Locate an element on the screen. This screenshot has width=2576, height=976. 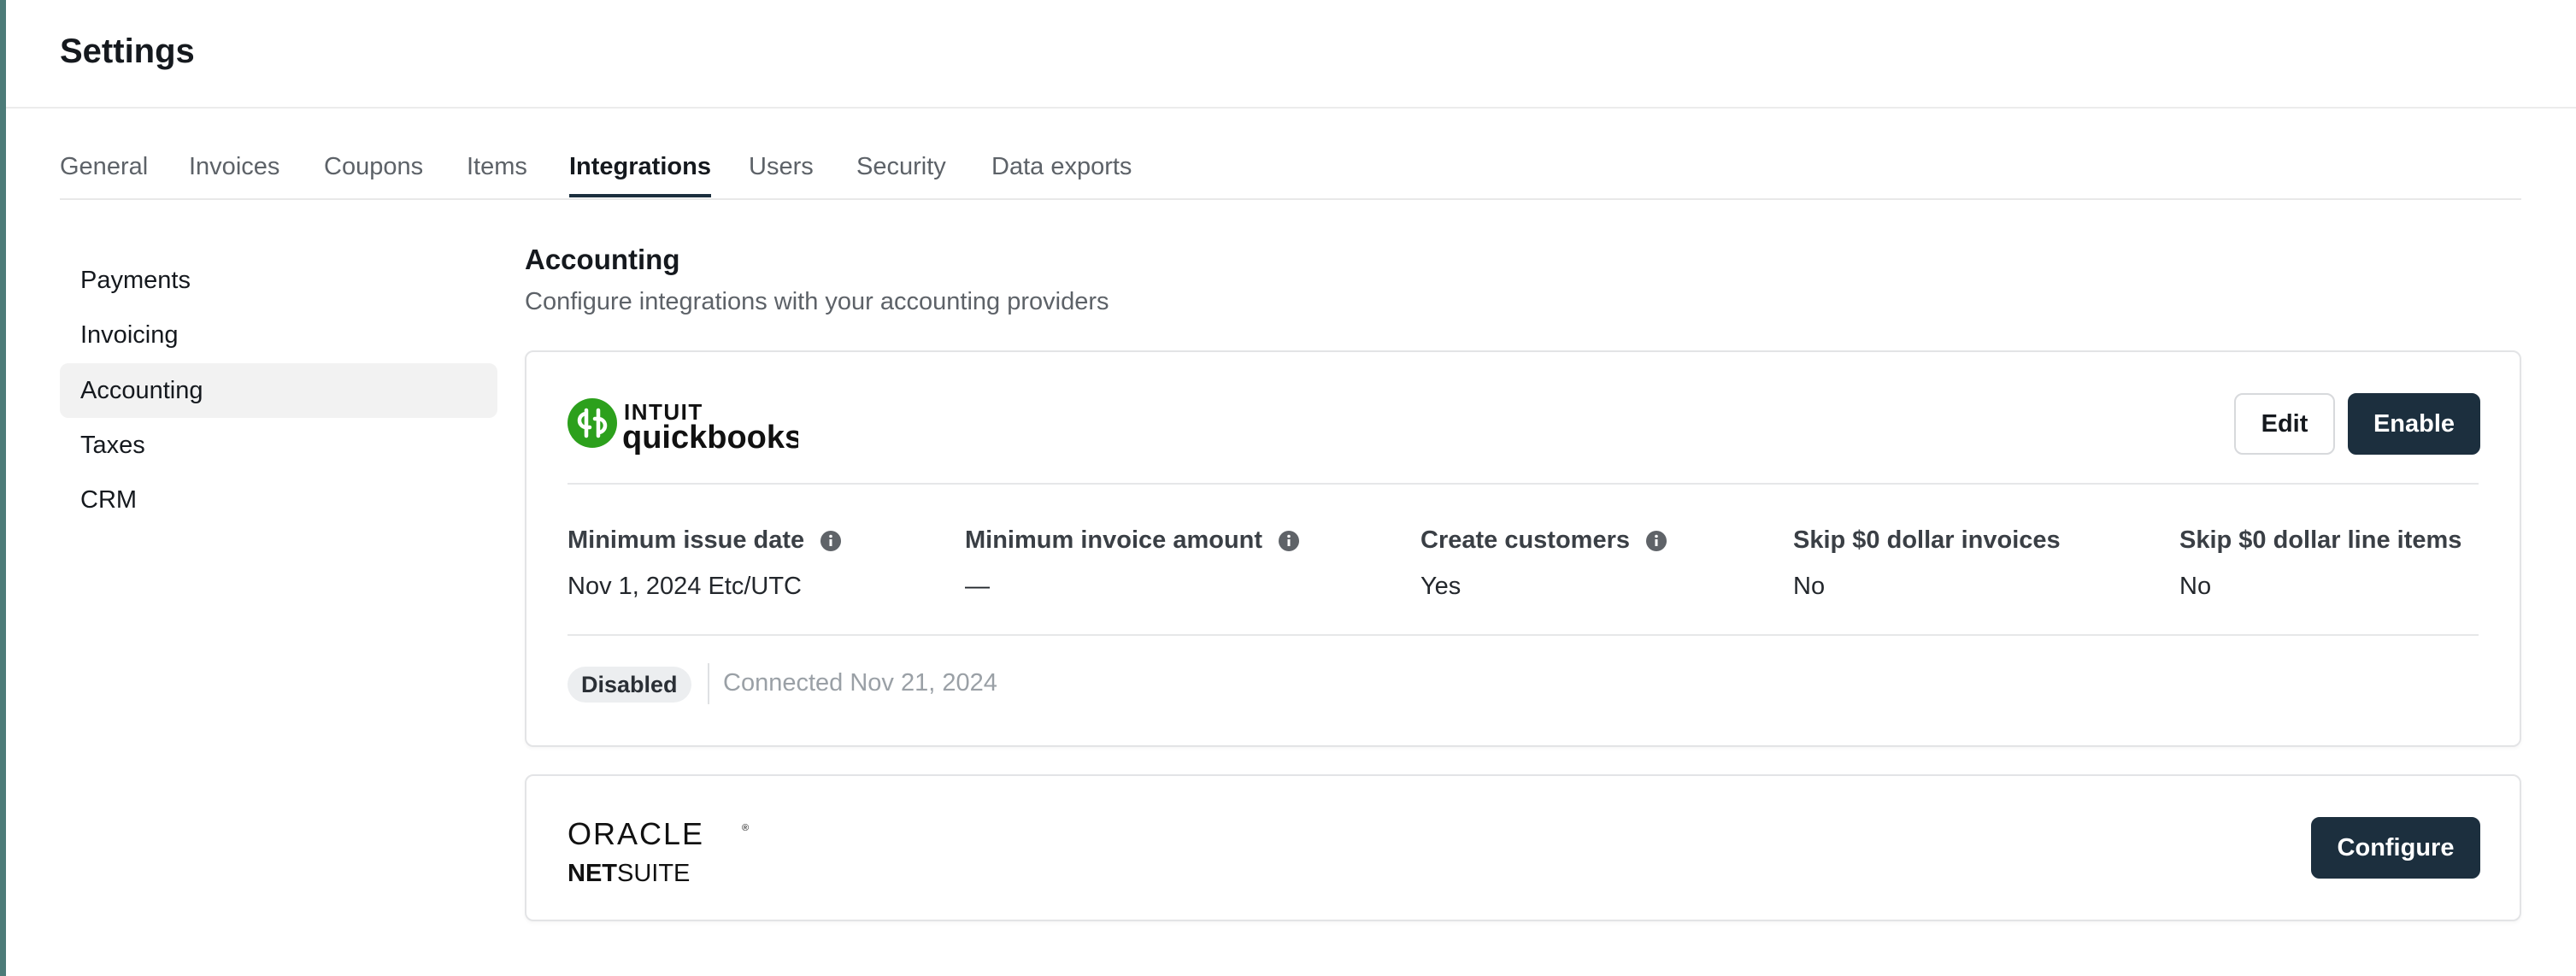
tab-items: Items is located at coordinates (497, 167).